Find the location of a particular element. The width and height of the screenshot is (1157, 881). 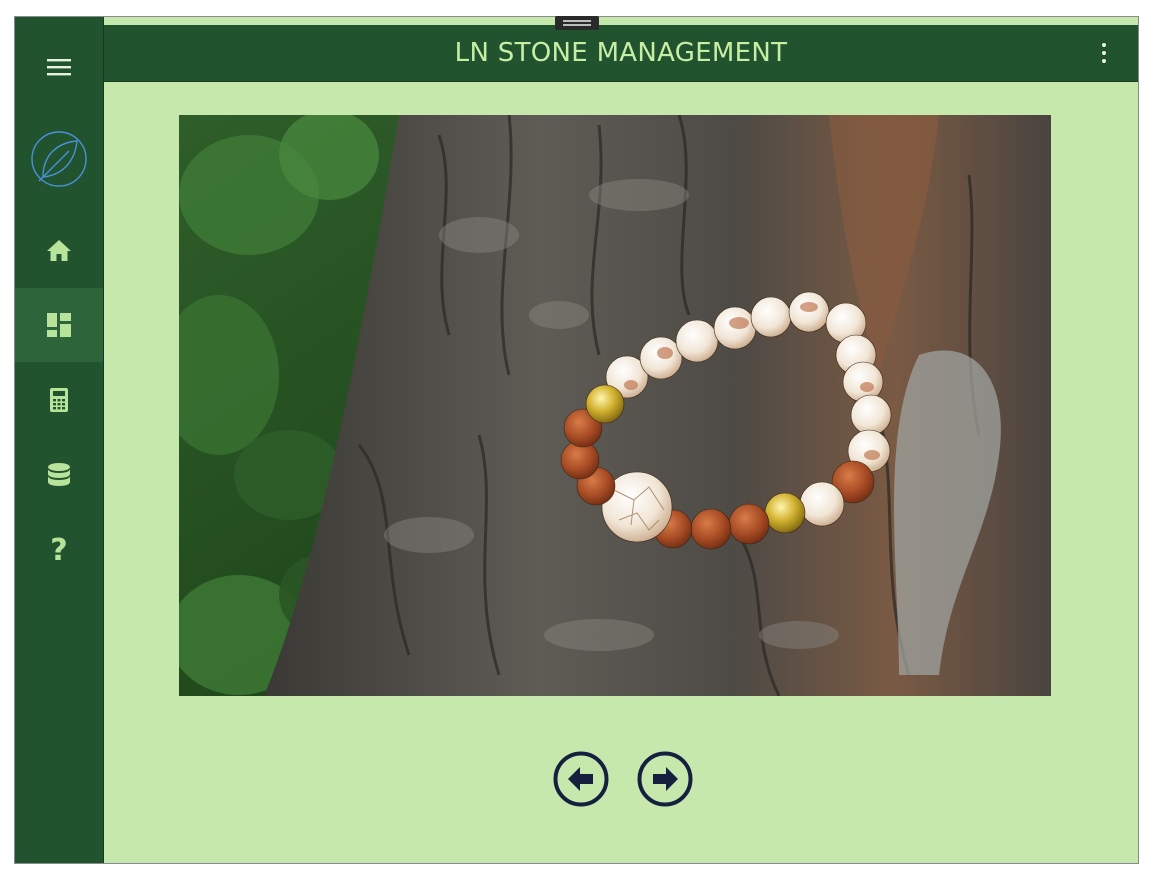

sidebar-item-home is located at coordinates (59, 250).